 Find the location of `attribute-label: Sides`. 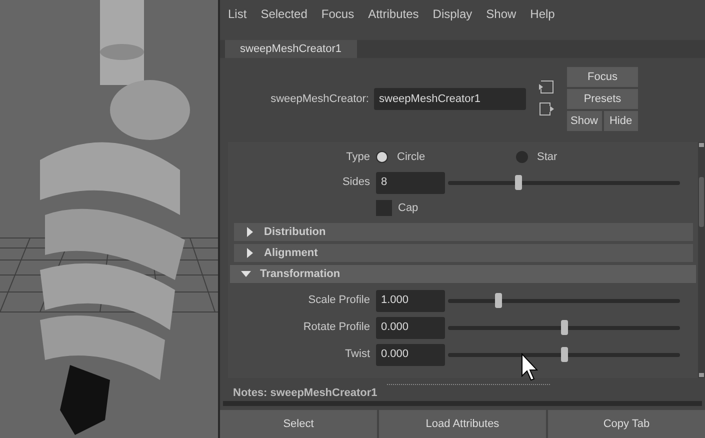

attribute-label: Sides is located at coordinates (356, 182).